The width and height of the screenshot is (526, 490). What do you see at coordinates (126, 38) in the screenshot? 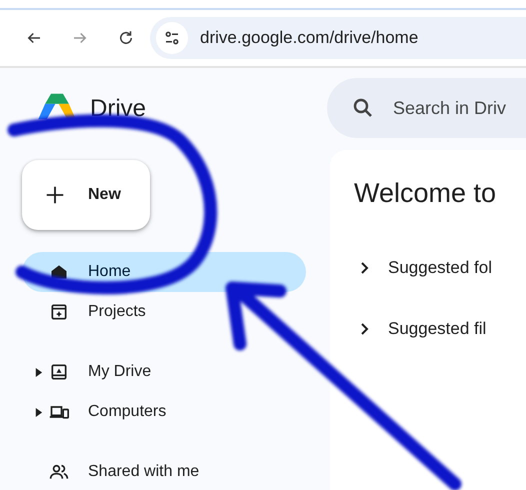
I see `reload-icon` at bounding box center [126, 38].